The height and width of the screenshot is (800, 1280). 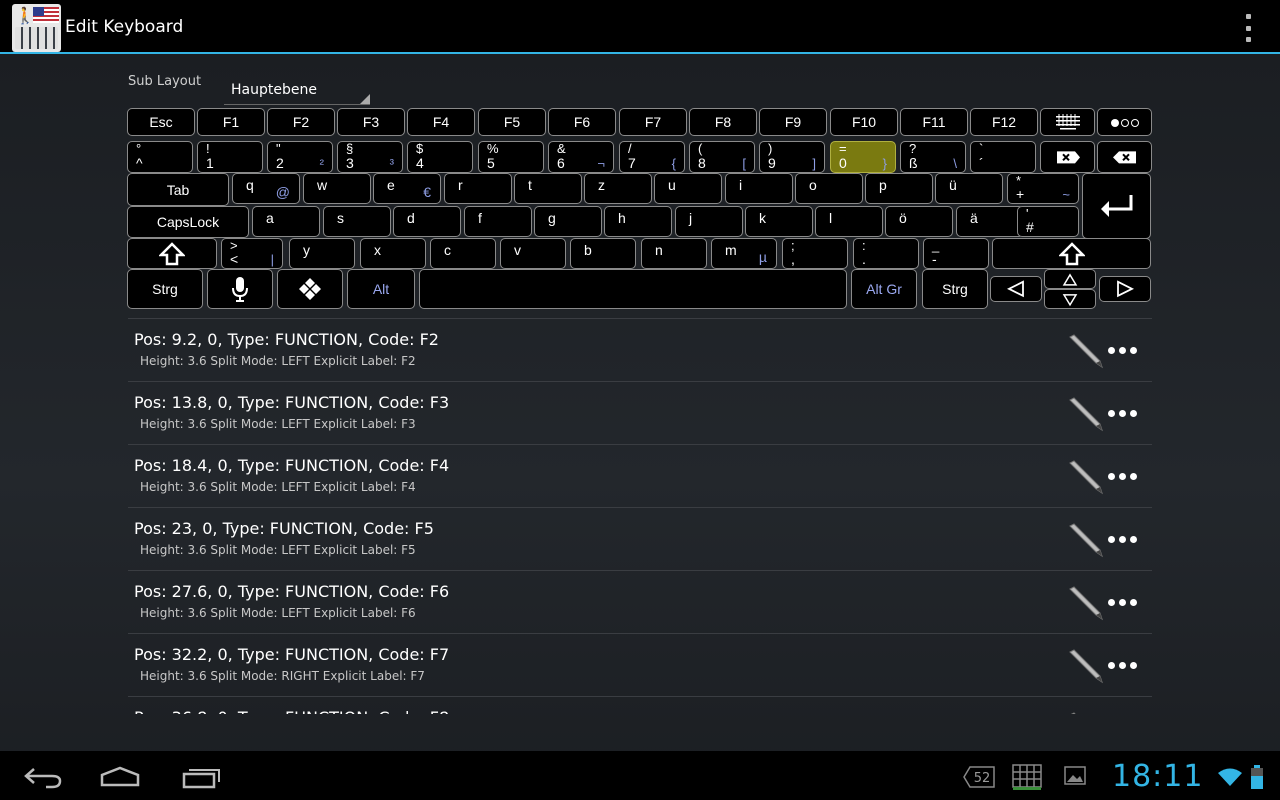 I want to click on arrow-up-key, so click(x=1070, y=279).